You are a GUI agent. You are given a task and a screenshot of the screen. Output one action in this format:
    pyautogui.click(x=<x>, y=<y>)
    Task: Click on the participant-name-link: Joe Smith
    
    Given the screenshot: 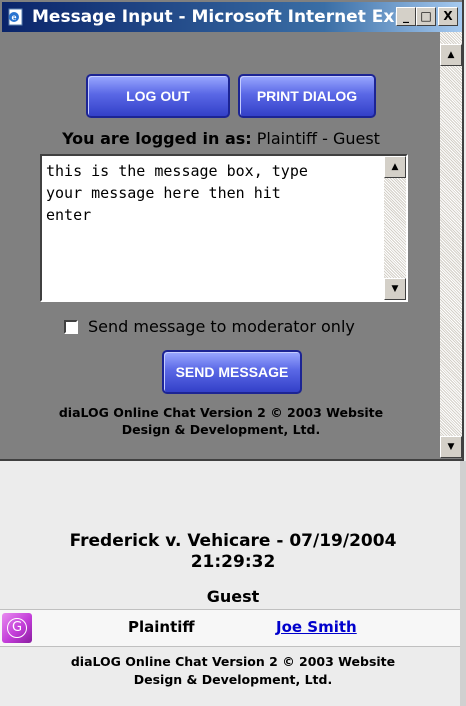 What is the action you would take?
    pyautogui.click(x=316, y=627)
    